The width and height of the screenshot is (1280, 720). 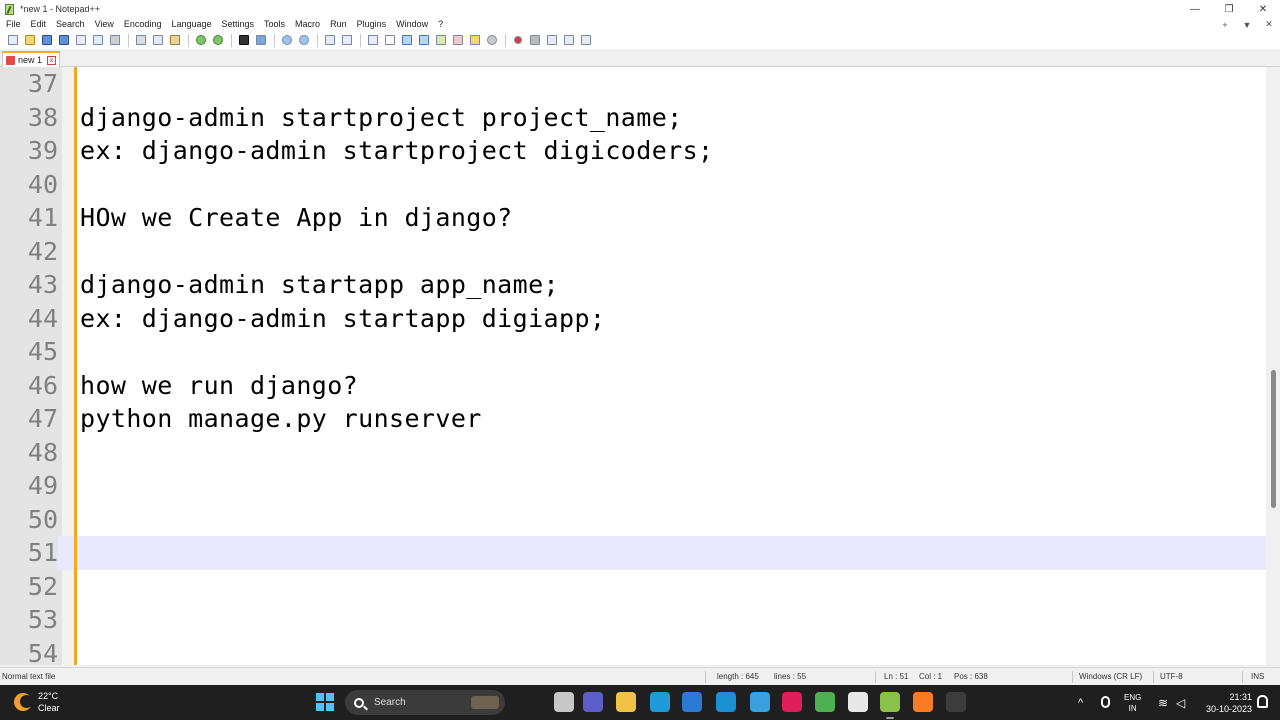 What do you see at coordinates (287, 40) in the screenshot?
I see `zoom-in-icon` at bounding box center [287, 40].